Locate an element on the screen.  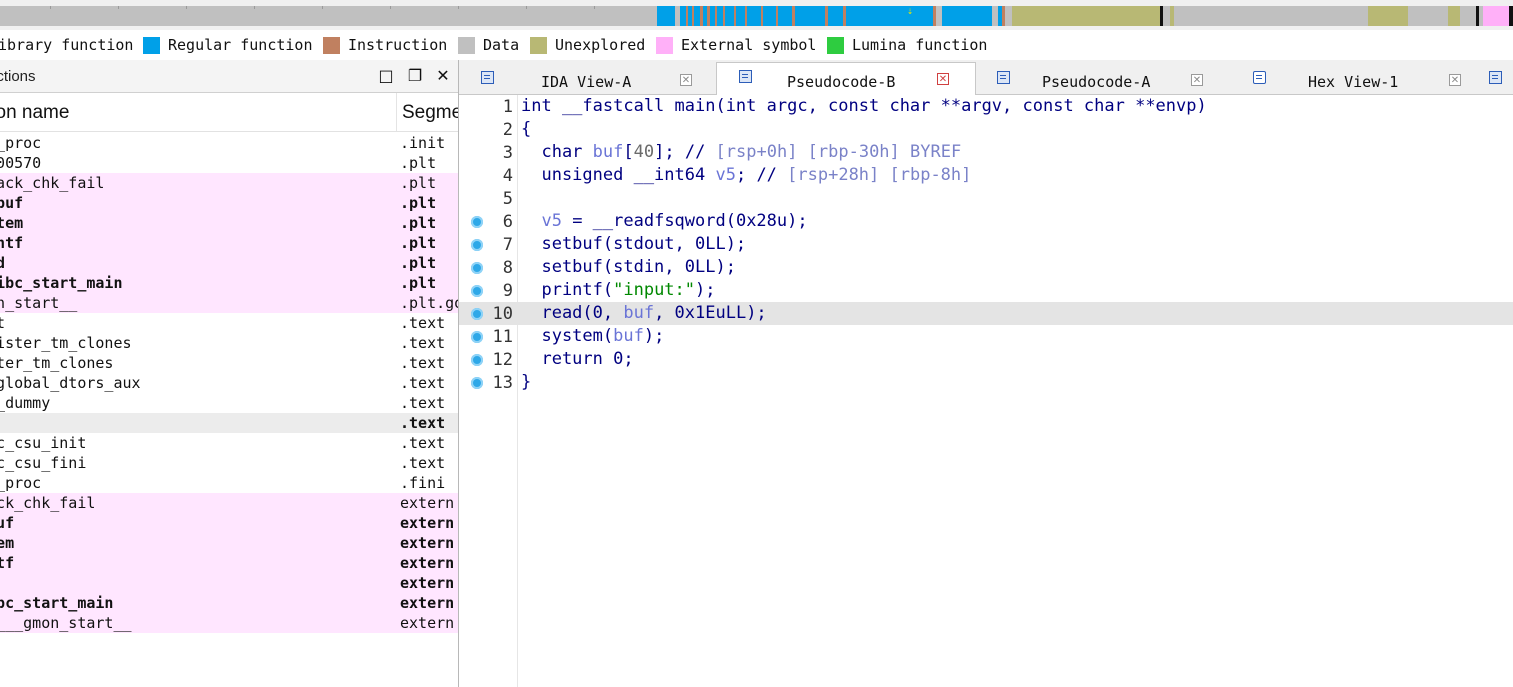
column-divider is located at coordinates (396, 112).